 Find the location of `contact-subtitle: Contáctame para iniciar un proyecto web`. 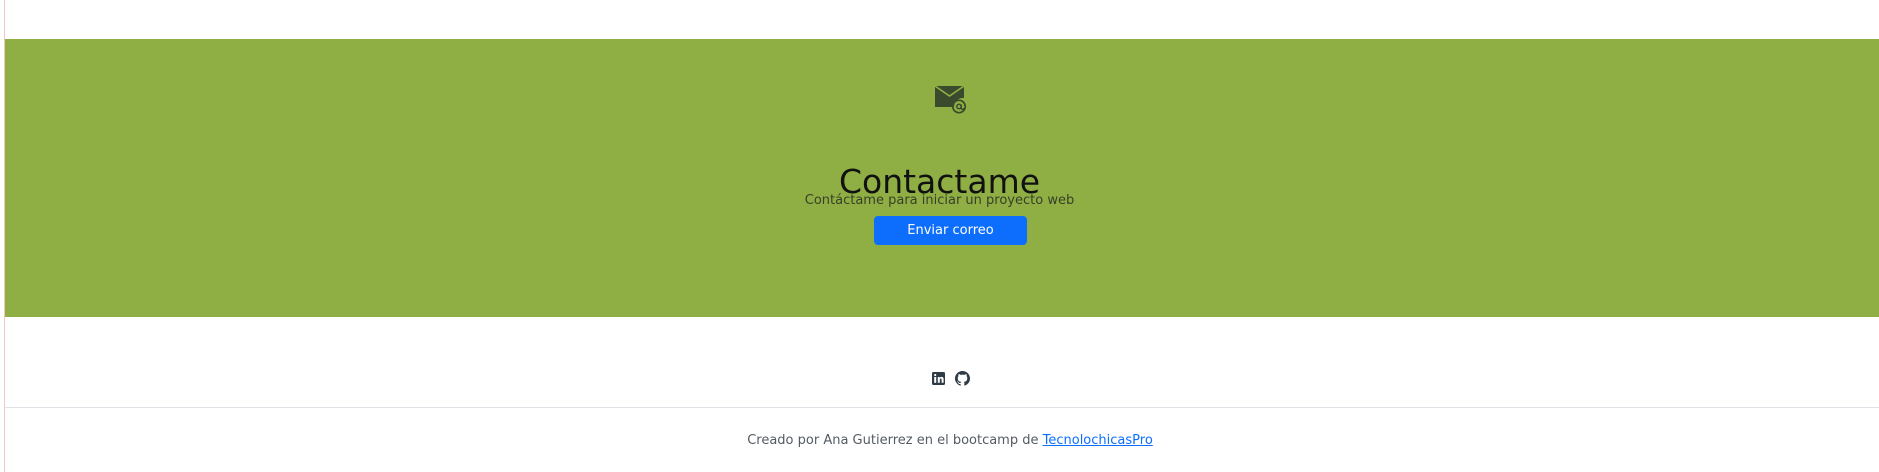

contact-subtitle: Contáctame para iniciar un proyecto web is located at coordinates (939, 200).